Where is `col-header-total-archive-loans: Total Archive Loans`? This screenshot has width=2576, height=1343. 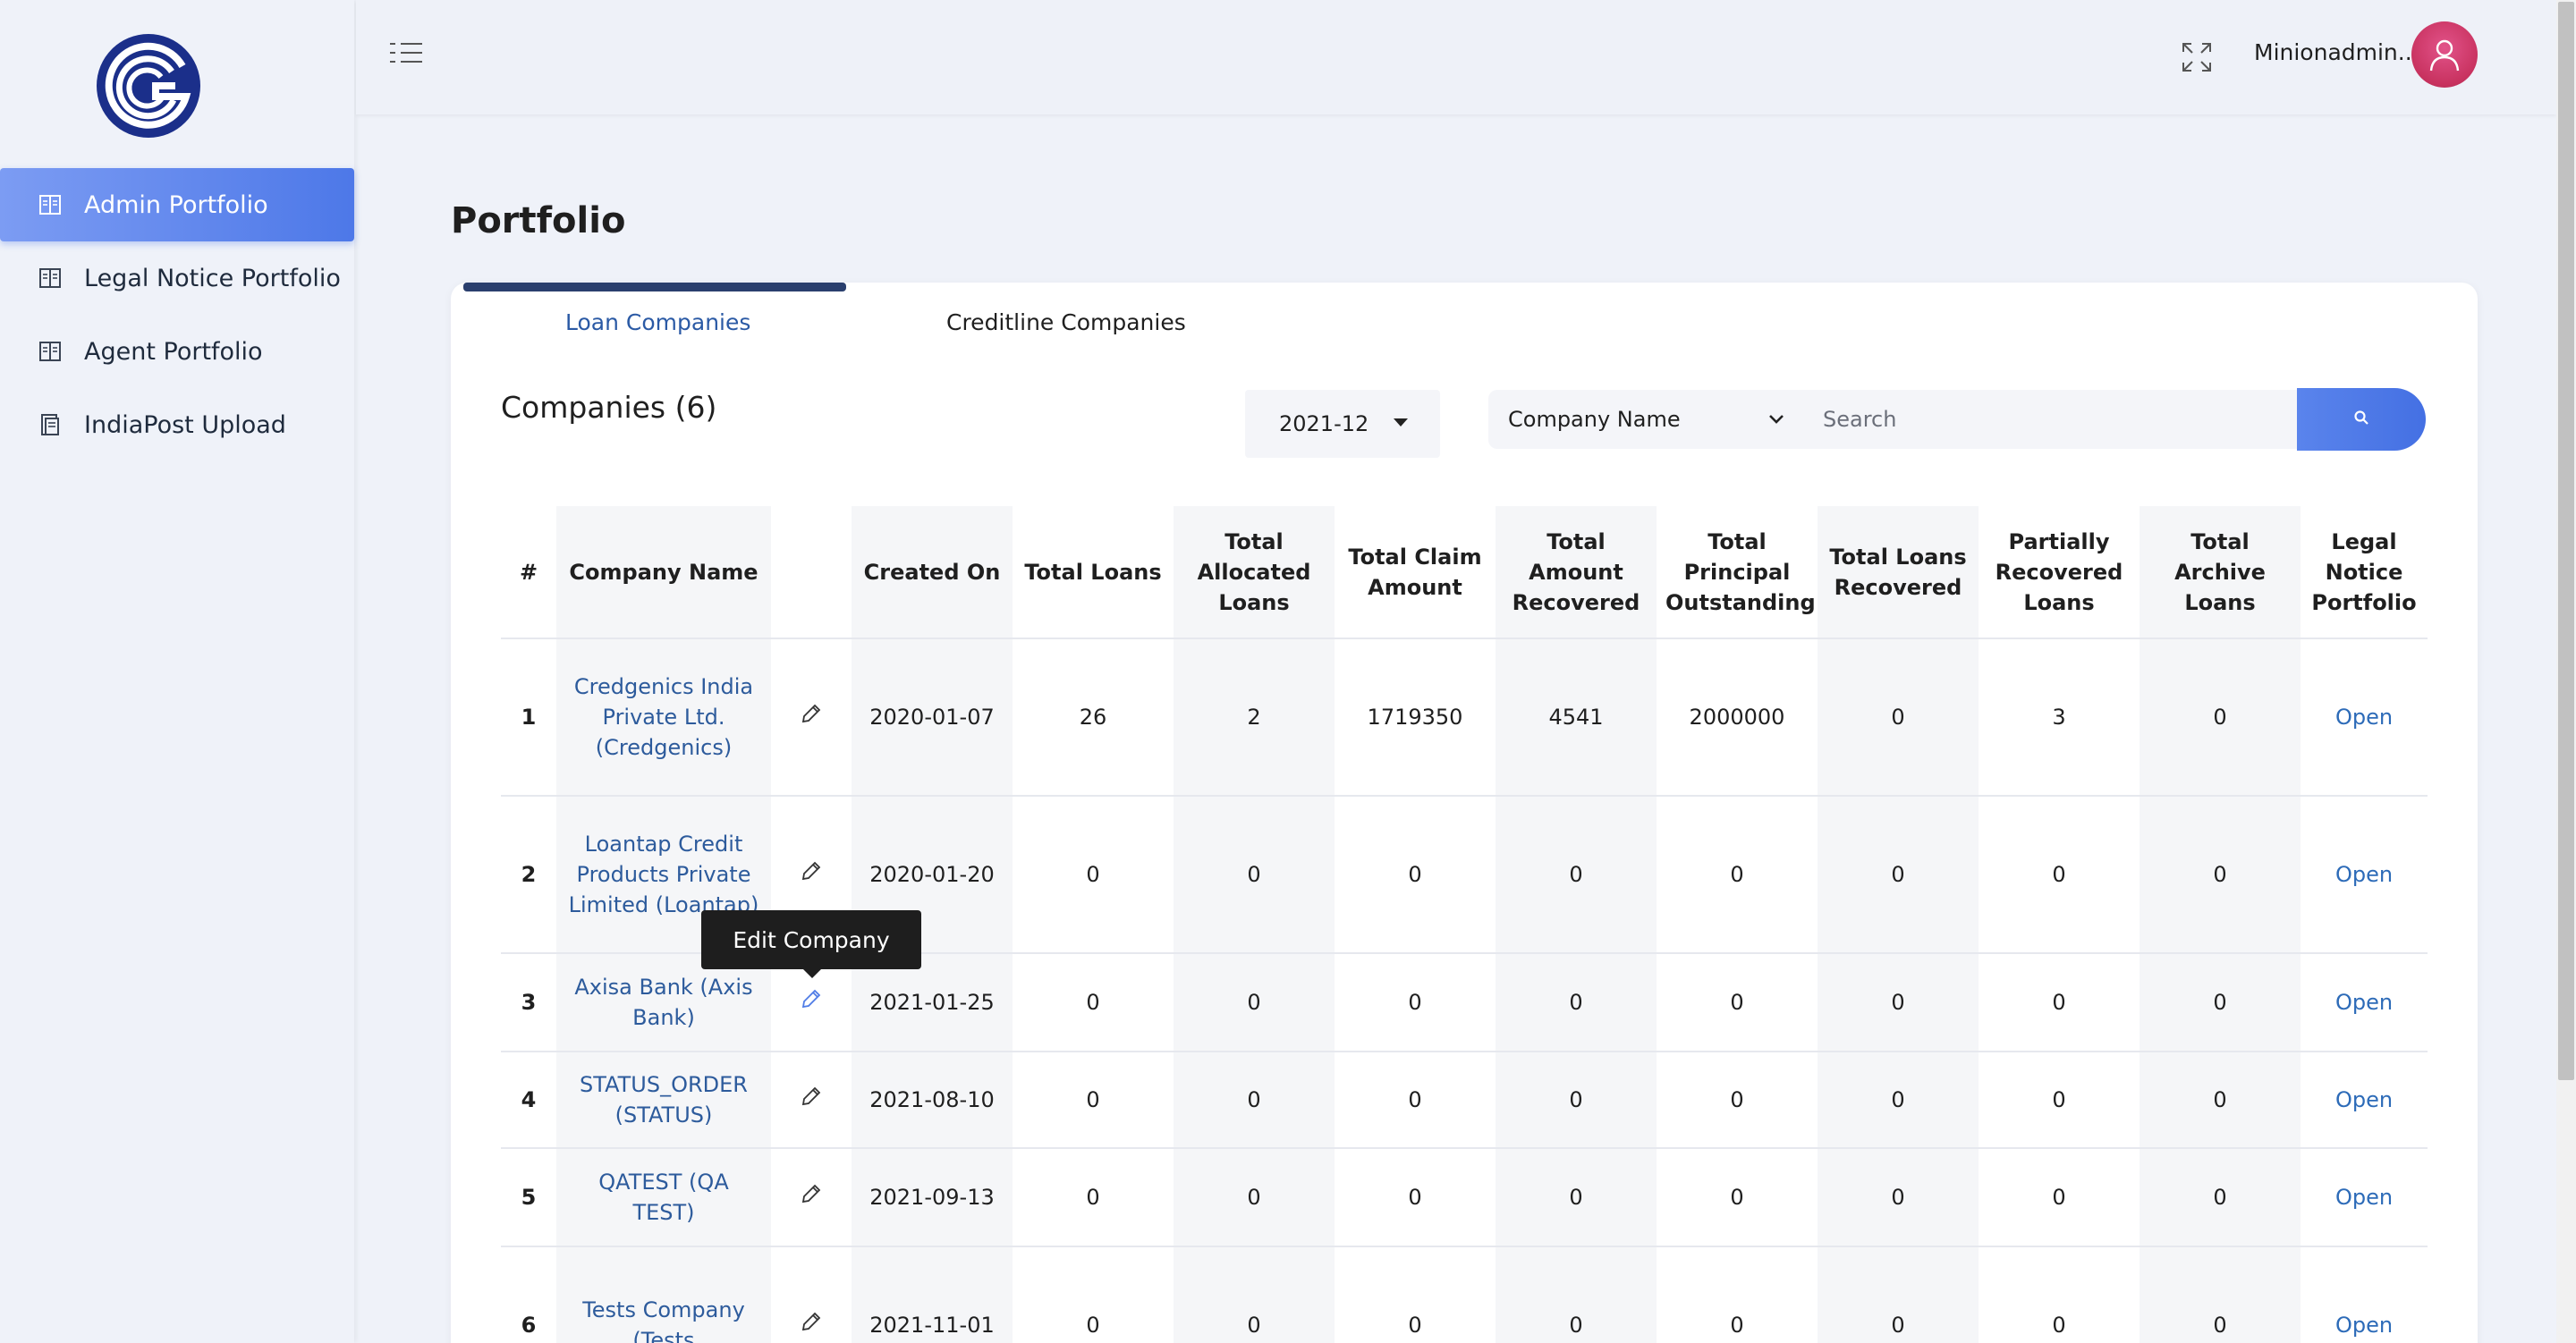
col-header-total-archive-loans: Total Archive Loans is located at coordinates (2220, 572).